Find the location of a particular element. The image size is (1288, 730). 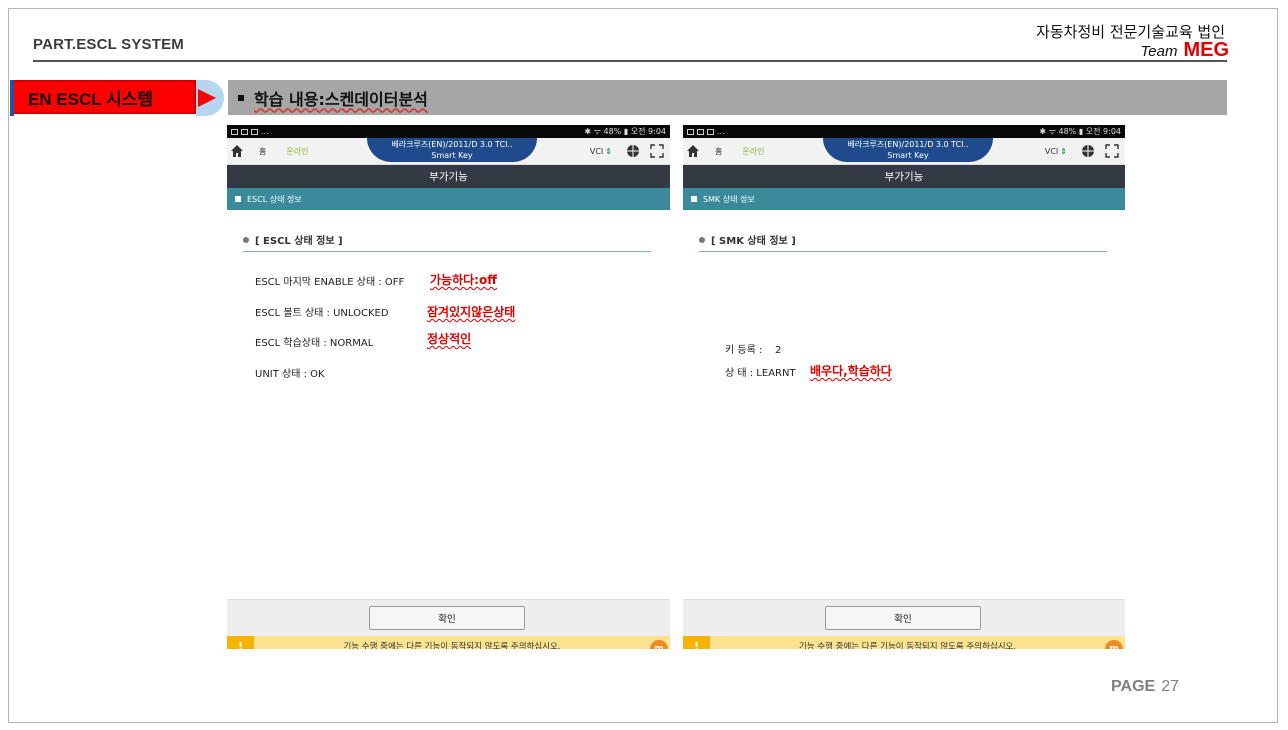

part-title: PART.ESCL SYSTEM is located at coordinates (109, 44).